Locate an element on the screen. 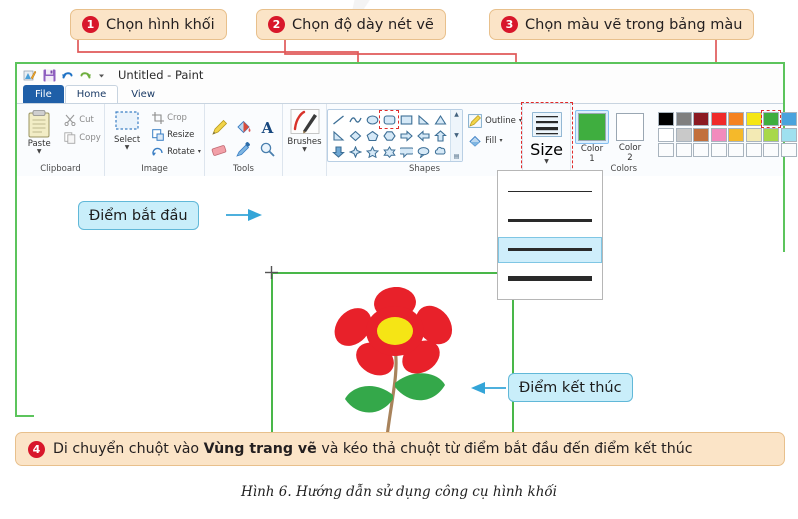  color-swatch-r3-c5 is located at coordinates (736, 150).